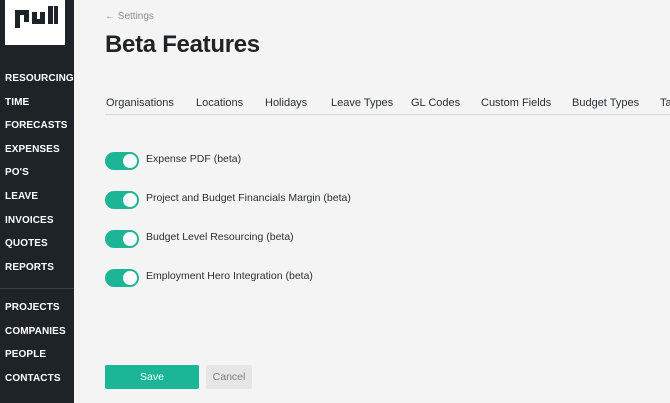  Describe the element at coordinates (516, 103) in the screenshot. I see `tab-custom-fields: Custom Fields` at that location.